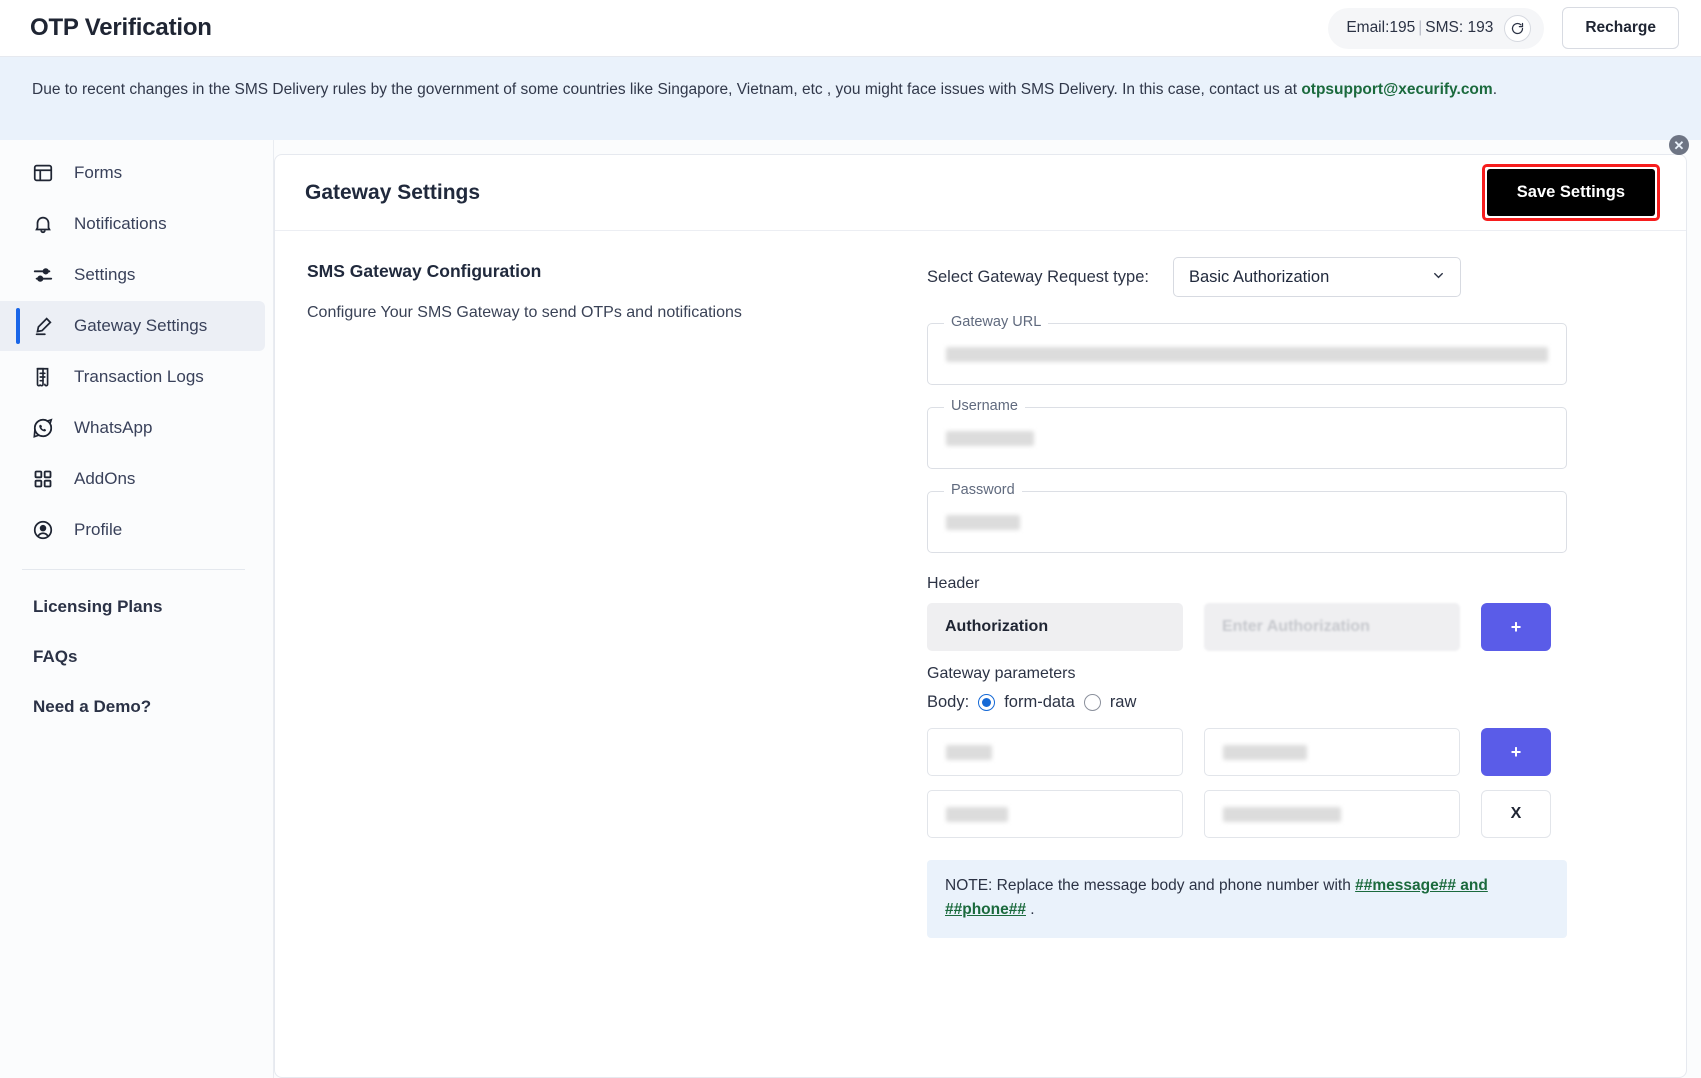  I want to click on header-group-label: Header, so click(953, 583).